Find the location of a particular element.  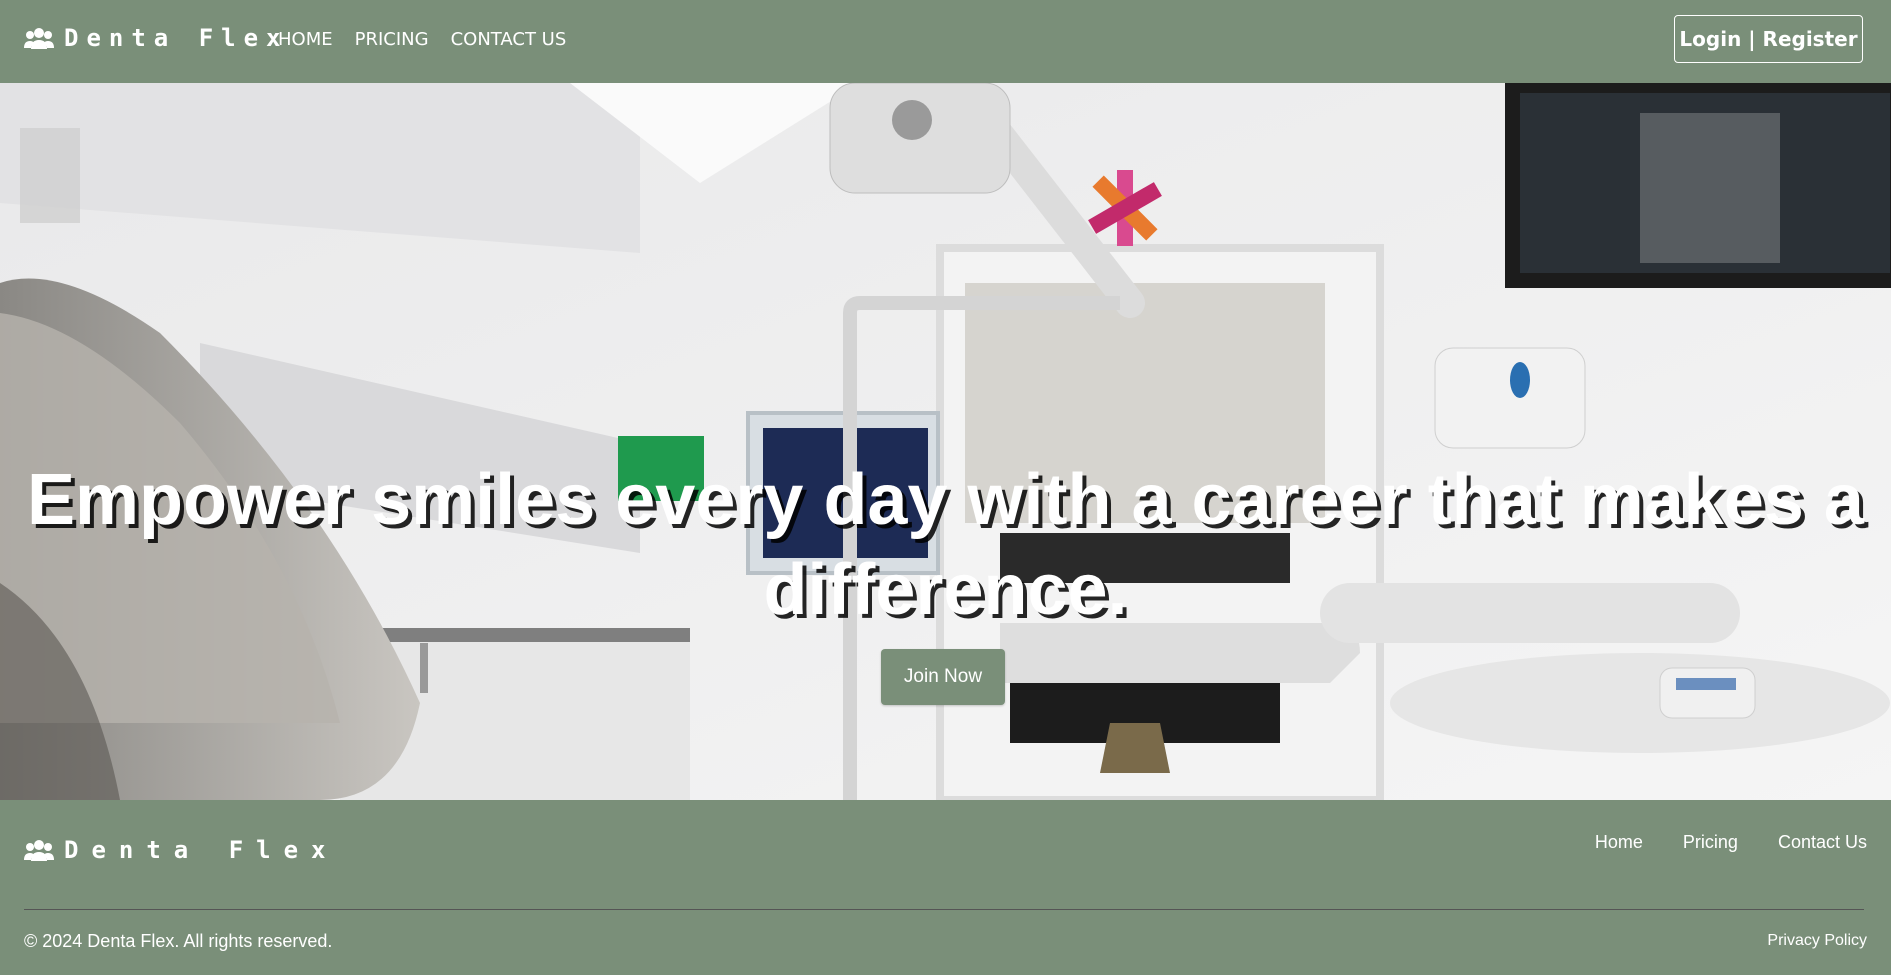

footer-link-home: Home is located at coordinates (1619, 842).